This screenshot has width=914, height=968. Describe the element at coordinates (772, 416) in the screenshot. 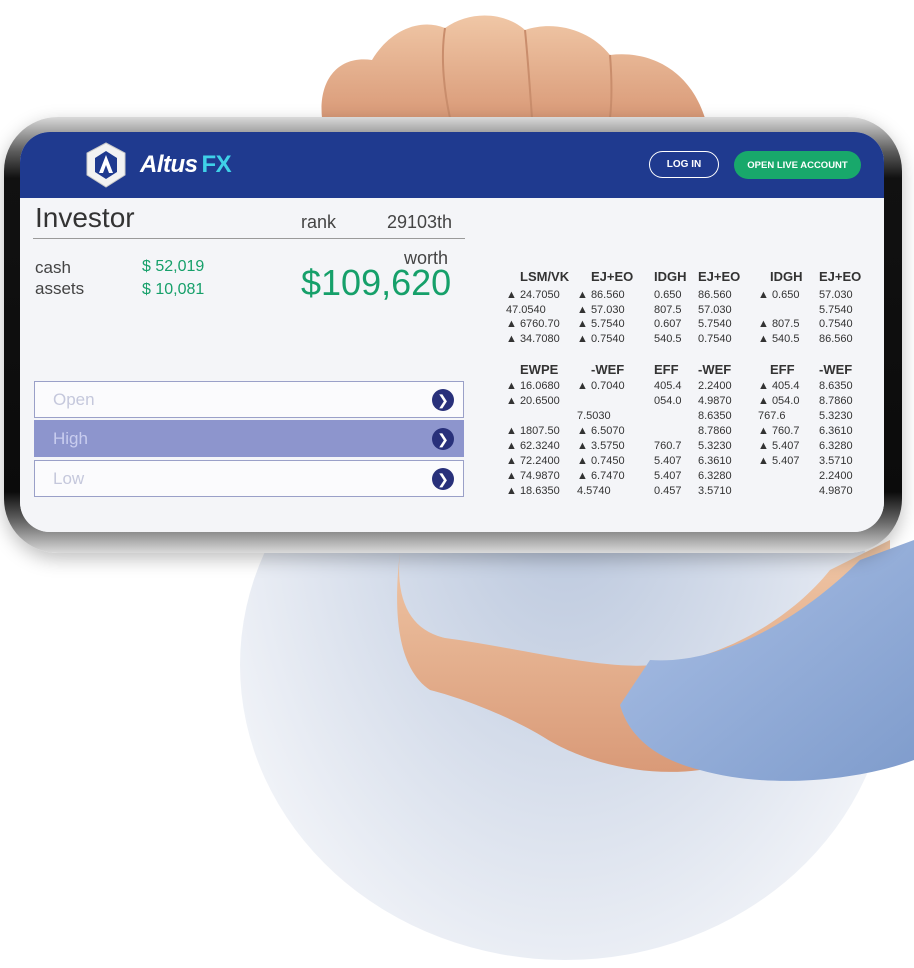

I see `market-bottom-cell: 767.6` at that location.